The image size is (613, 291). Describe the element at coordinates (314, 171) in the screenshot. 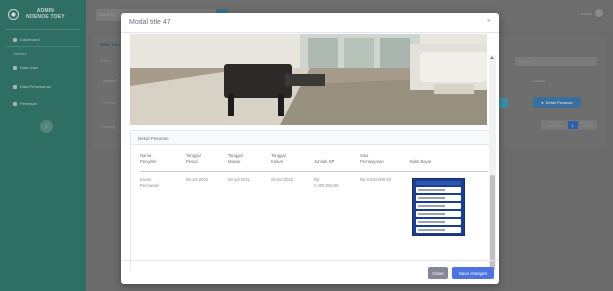

I see `table-header-divider` at that location.